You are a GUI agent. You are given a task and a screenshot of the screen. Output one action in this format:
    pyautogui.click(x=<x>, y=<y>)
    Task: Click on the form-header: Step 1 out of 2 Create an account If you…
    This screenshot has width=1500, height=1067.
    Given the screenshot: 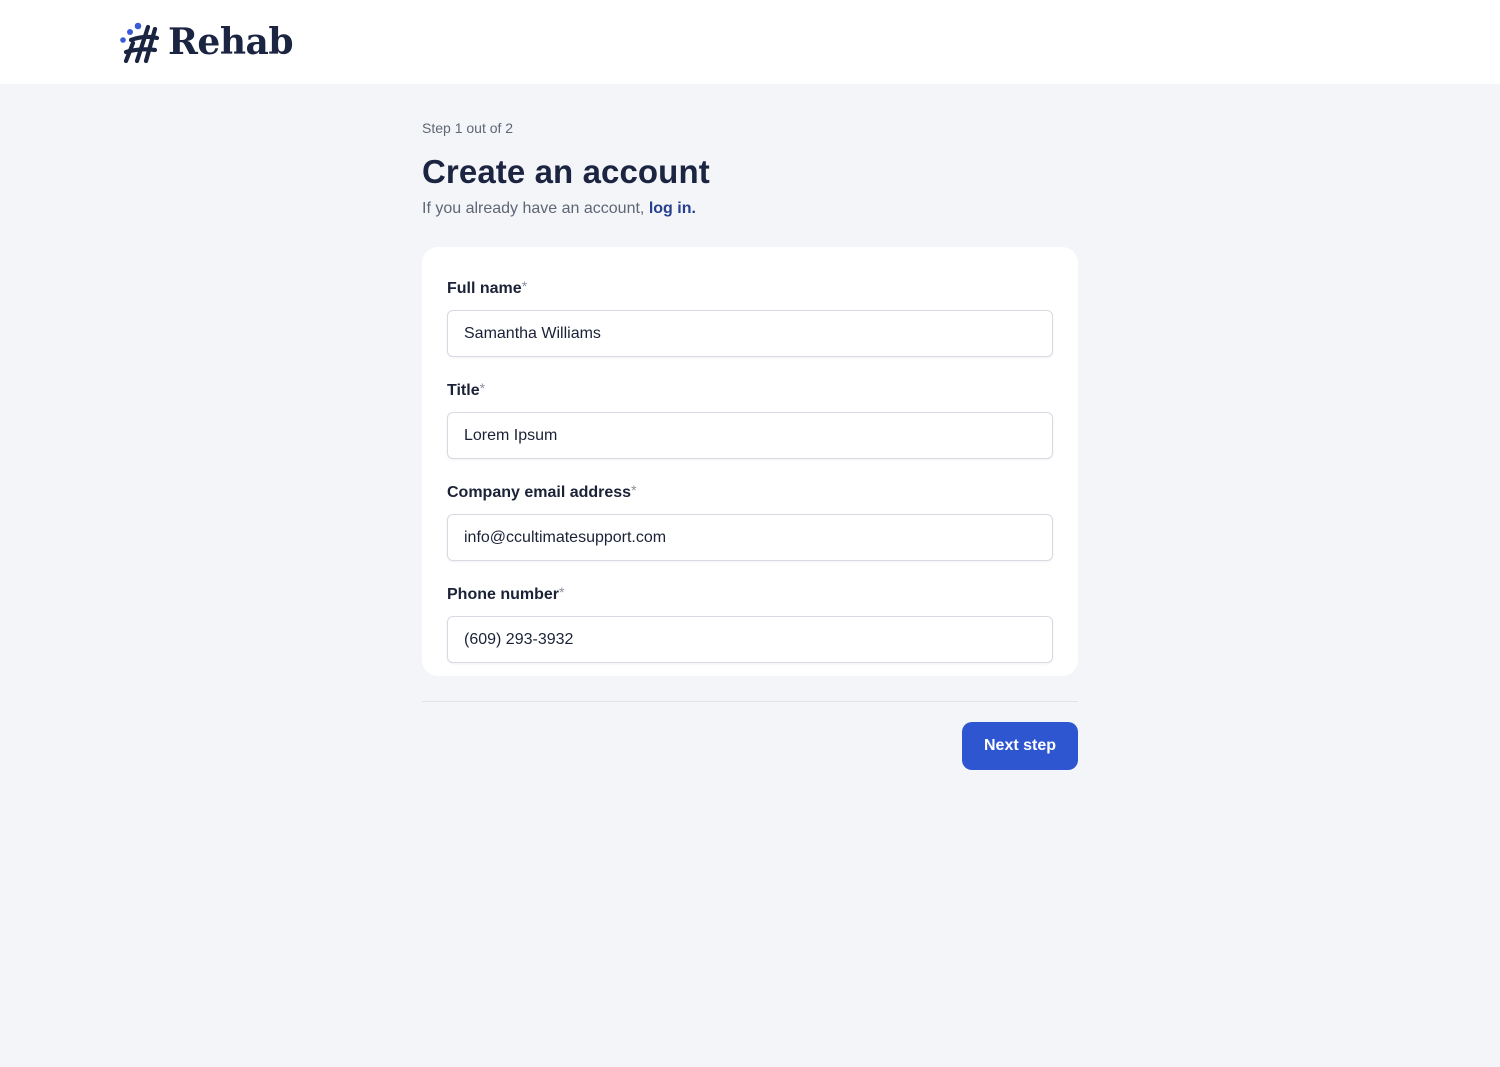 What is the action you would take?
    pyautogui.click(x=750, y=169)
    